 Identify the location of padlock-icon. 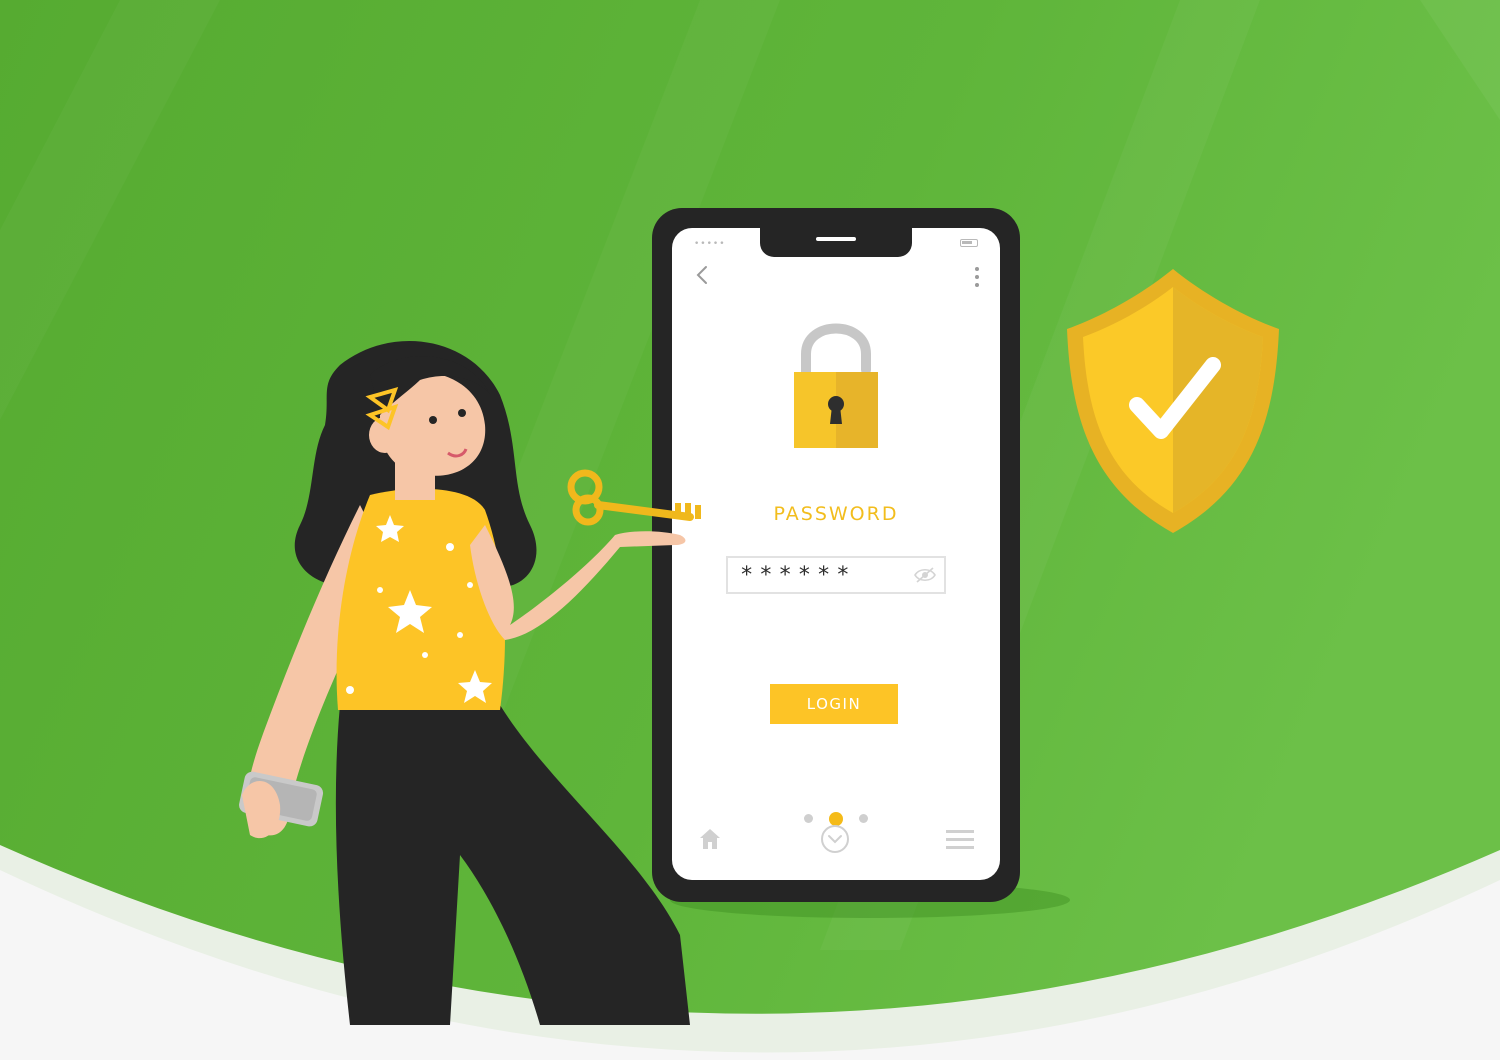
(836, 385).